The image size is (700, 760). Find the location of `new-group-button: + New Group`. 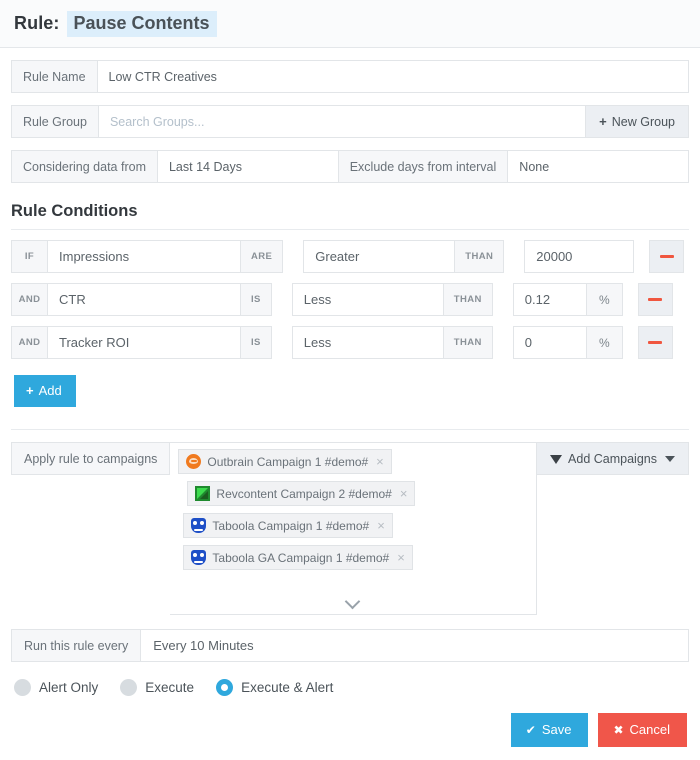

new-group-button: + New Group is located at coordinates (637, 121).